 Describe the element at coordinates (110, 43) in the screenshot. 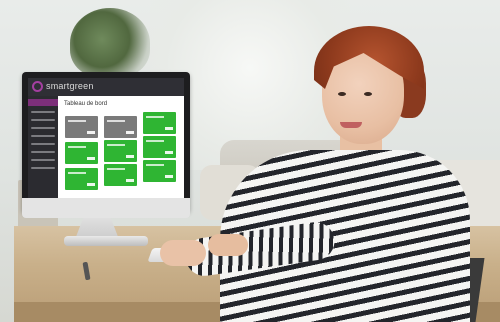

I see `background-plant` at that location.